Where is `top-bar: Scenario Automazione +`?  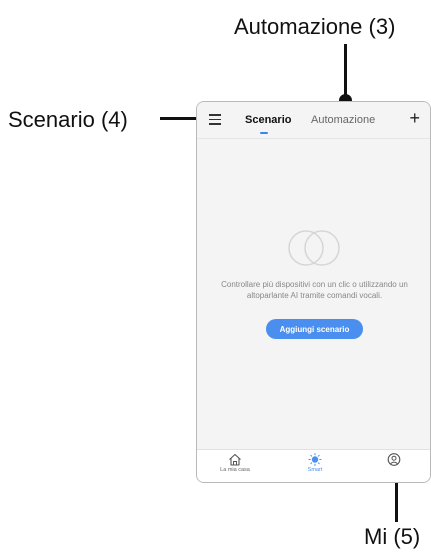
top-bar: Scenario Automazione + is located at coordinates (313, 120).